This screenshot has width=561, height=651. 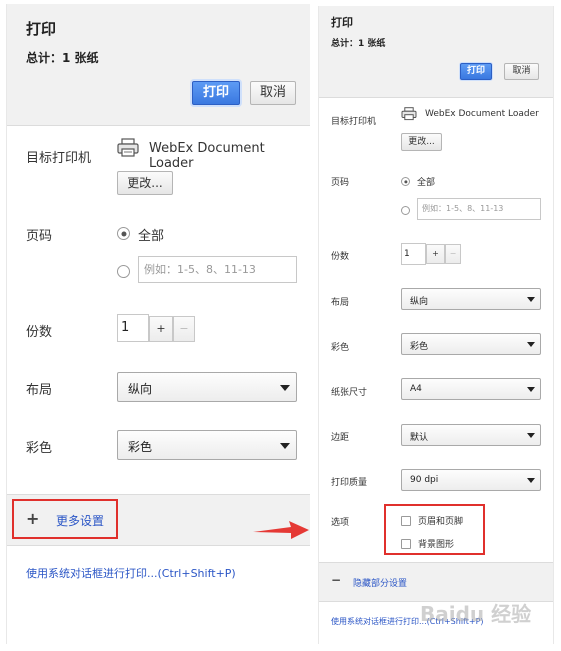 What do you see at coordinates (416, 389) in the screenshot?
I see `paper-size-select-value: A4` at bounding box center [416, 389].